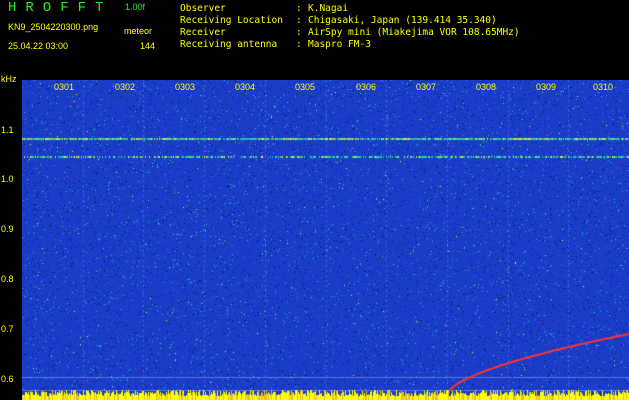 This screenshot has height=400, width=629. Describe the element at coordinates (245, 87) in the screenshot. I see `x-tick-label: 0304` at that location.